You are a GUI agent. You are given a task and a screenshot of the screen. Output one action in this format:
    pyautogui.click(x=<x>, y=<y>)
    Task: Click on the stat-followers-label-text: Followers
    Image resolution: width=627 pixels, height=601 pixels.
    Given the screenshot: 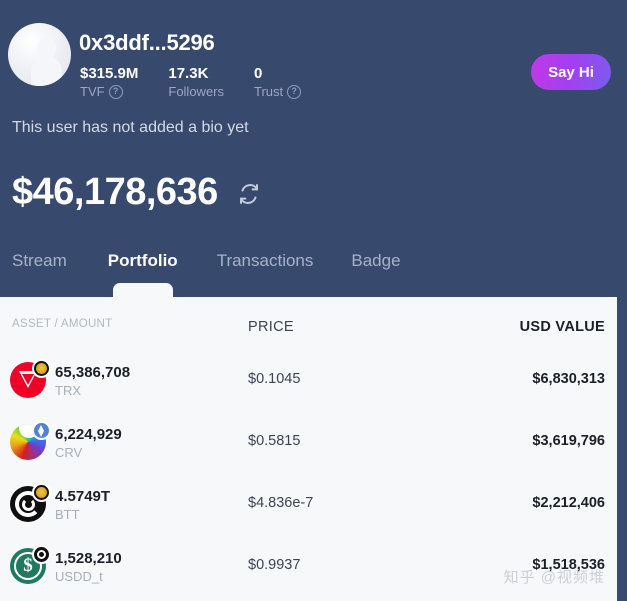 What is the action you would take?
    pyautogui.click(x=196, y=91)
    